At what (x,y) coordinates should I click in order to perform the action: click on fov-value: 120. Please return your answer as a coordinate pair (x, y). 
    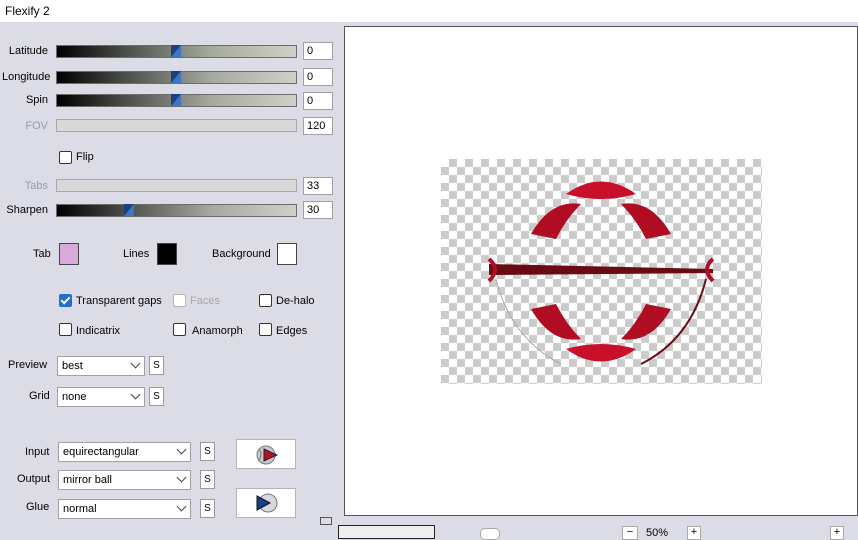
    Looking at the image, I should click on (318, 126).